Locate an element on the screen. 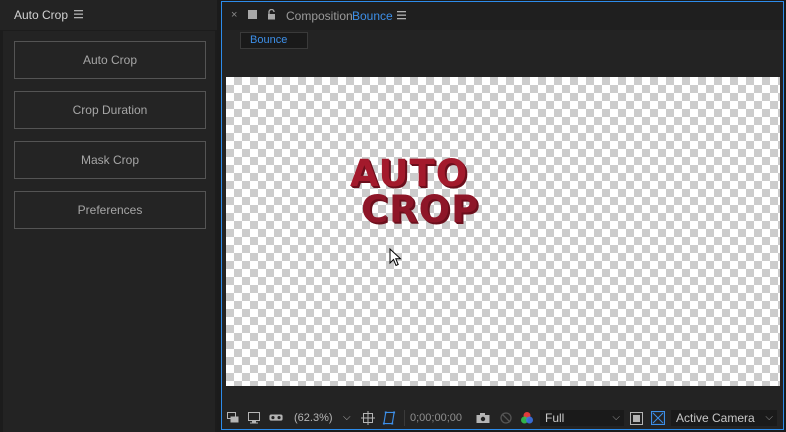 The height and width of the screenshot is (432, 786). auto-crop-panel-header: Auto Crop is located at coordinates (108, 15).